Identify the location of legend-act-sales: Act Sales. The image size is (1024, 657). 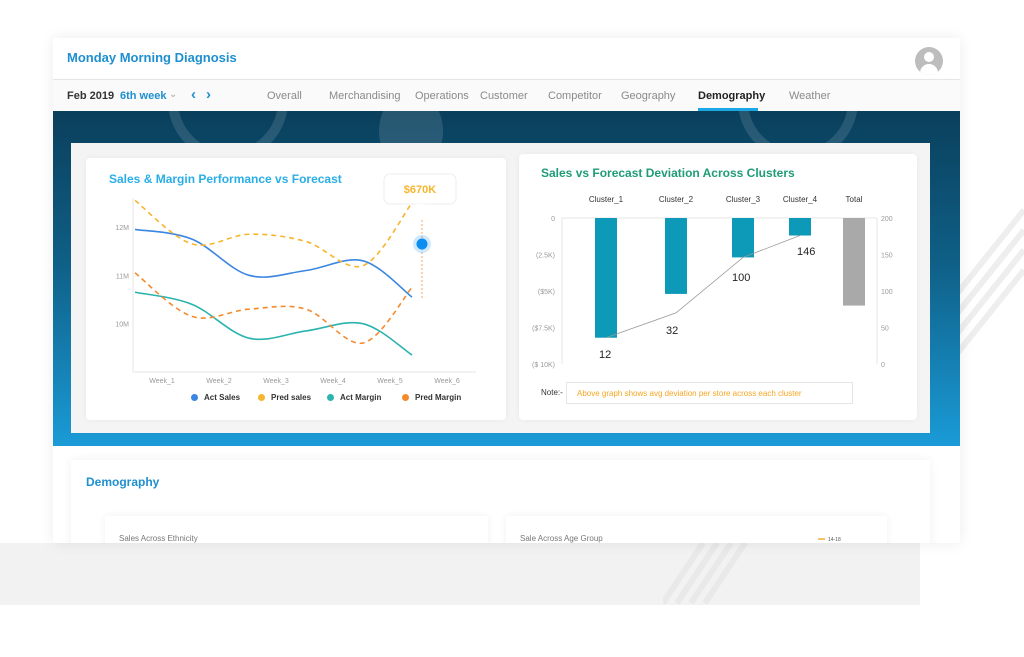
(215, 397).